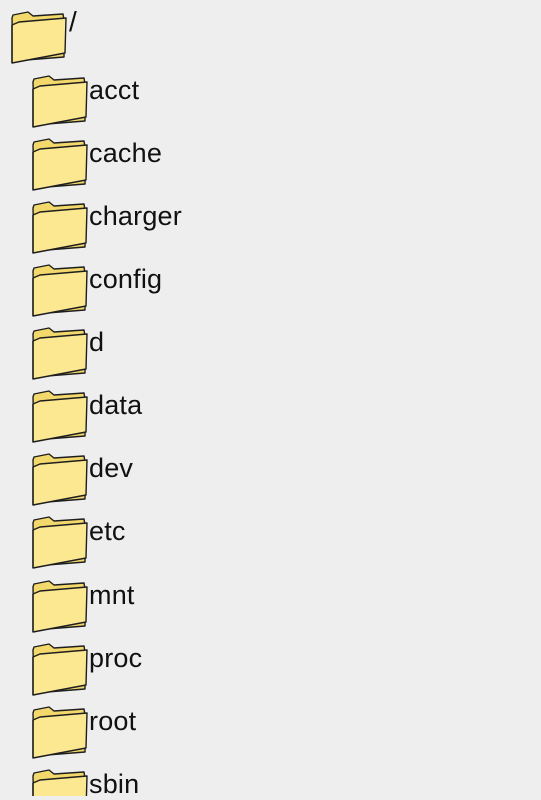  What do you see at coordinates (97, 342) in the screenshot?
I see `tree-node-label: d` at bounding box center [97, 342].